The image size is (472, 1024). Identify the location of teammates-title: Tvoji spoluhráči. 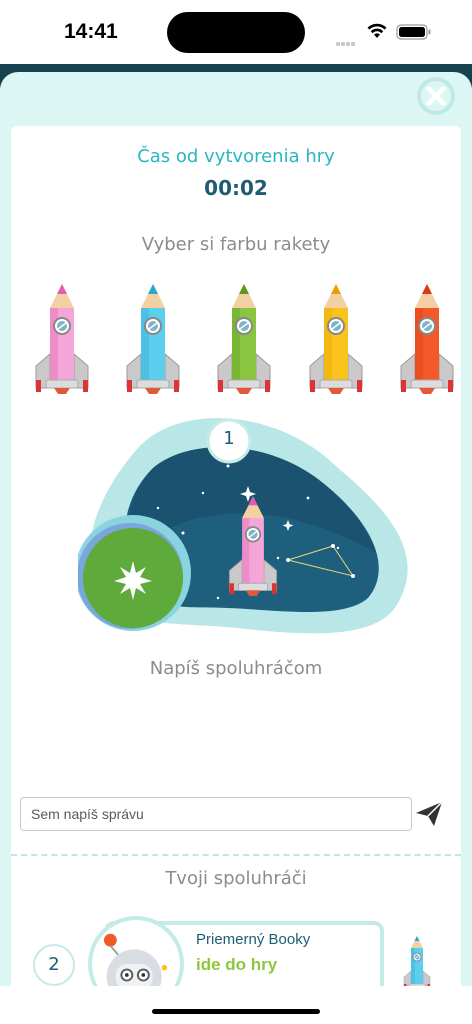
(236, 878).